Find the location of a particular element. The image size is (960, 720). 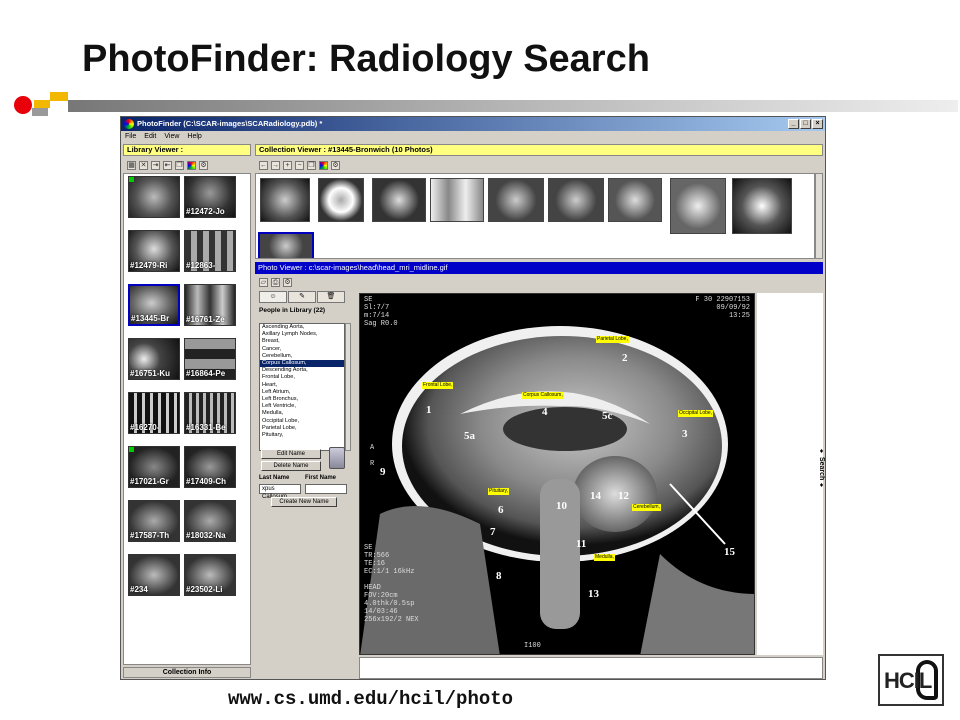

thumb-label: #16331-Be is located at coordinates (206, 427).